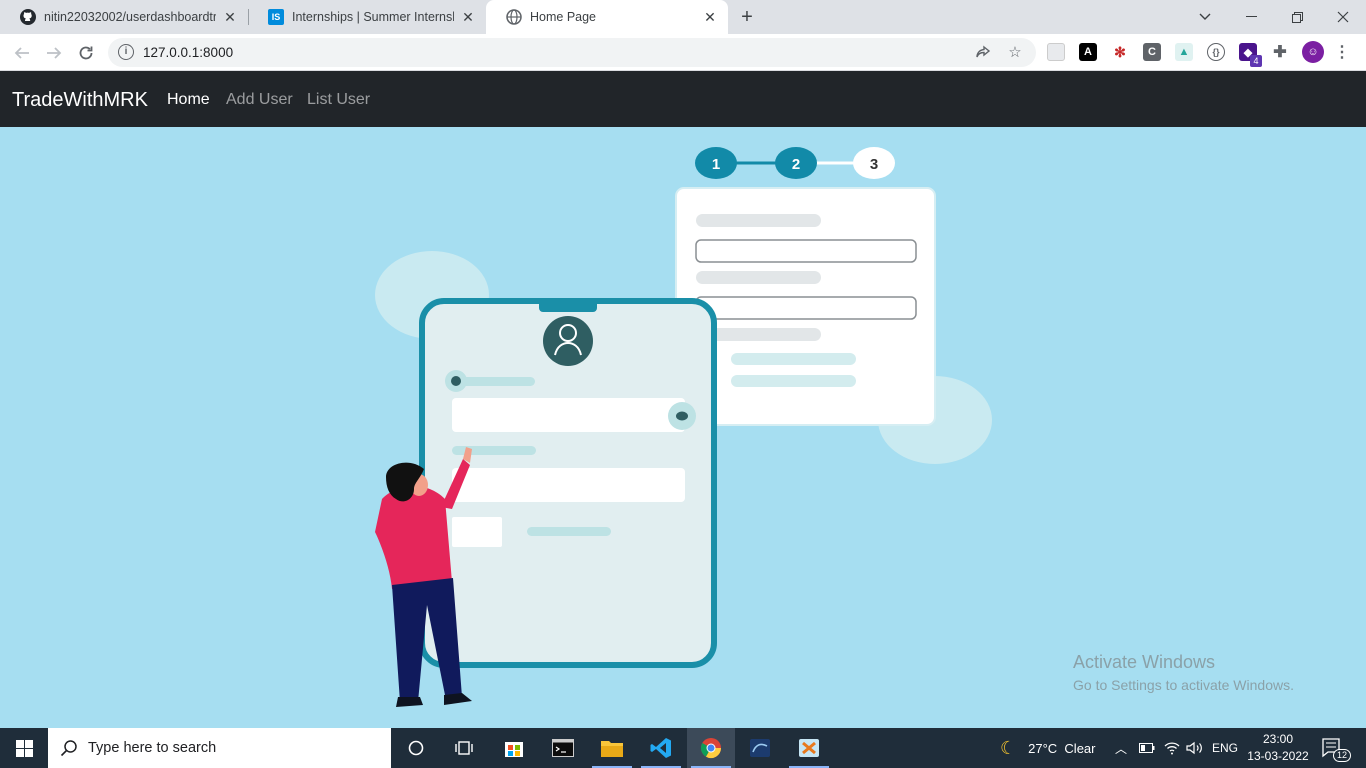 This screenshot has width=1366, height=768. I want to click on bookmark-star-icon: ☆, so click(1015, 53).